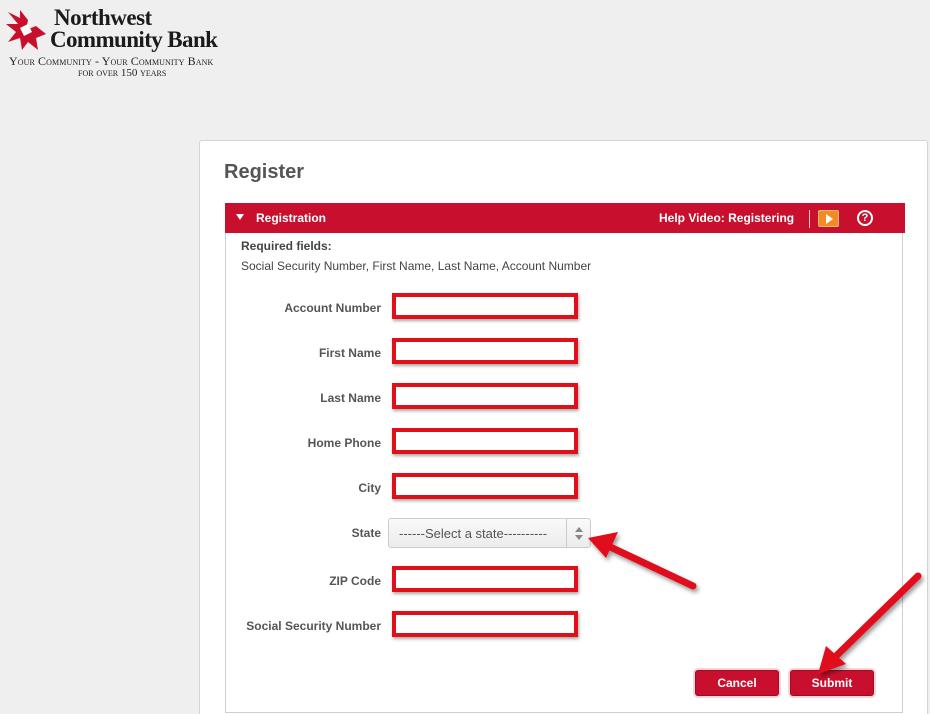 The height and width of the screenshot is (714, 930). I want to click on last-name-label: Last Name, so click(350, 398).